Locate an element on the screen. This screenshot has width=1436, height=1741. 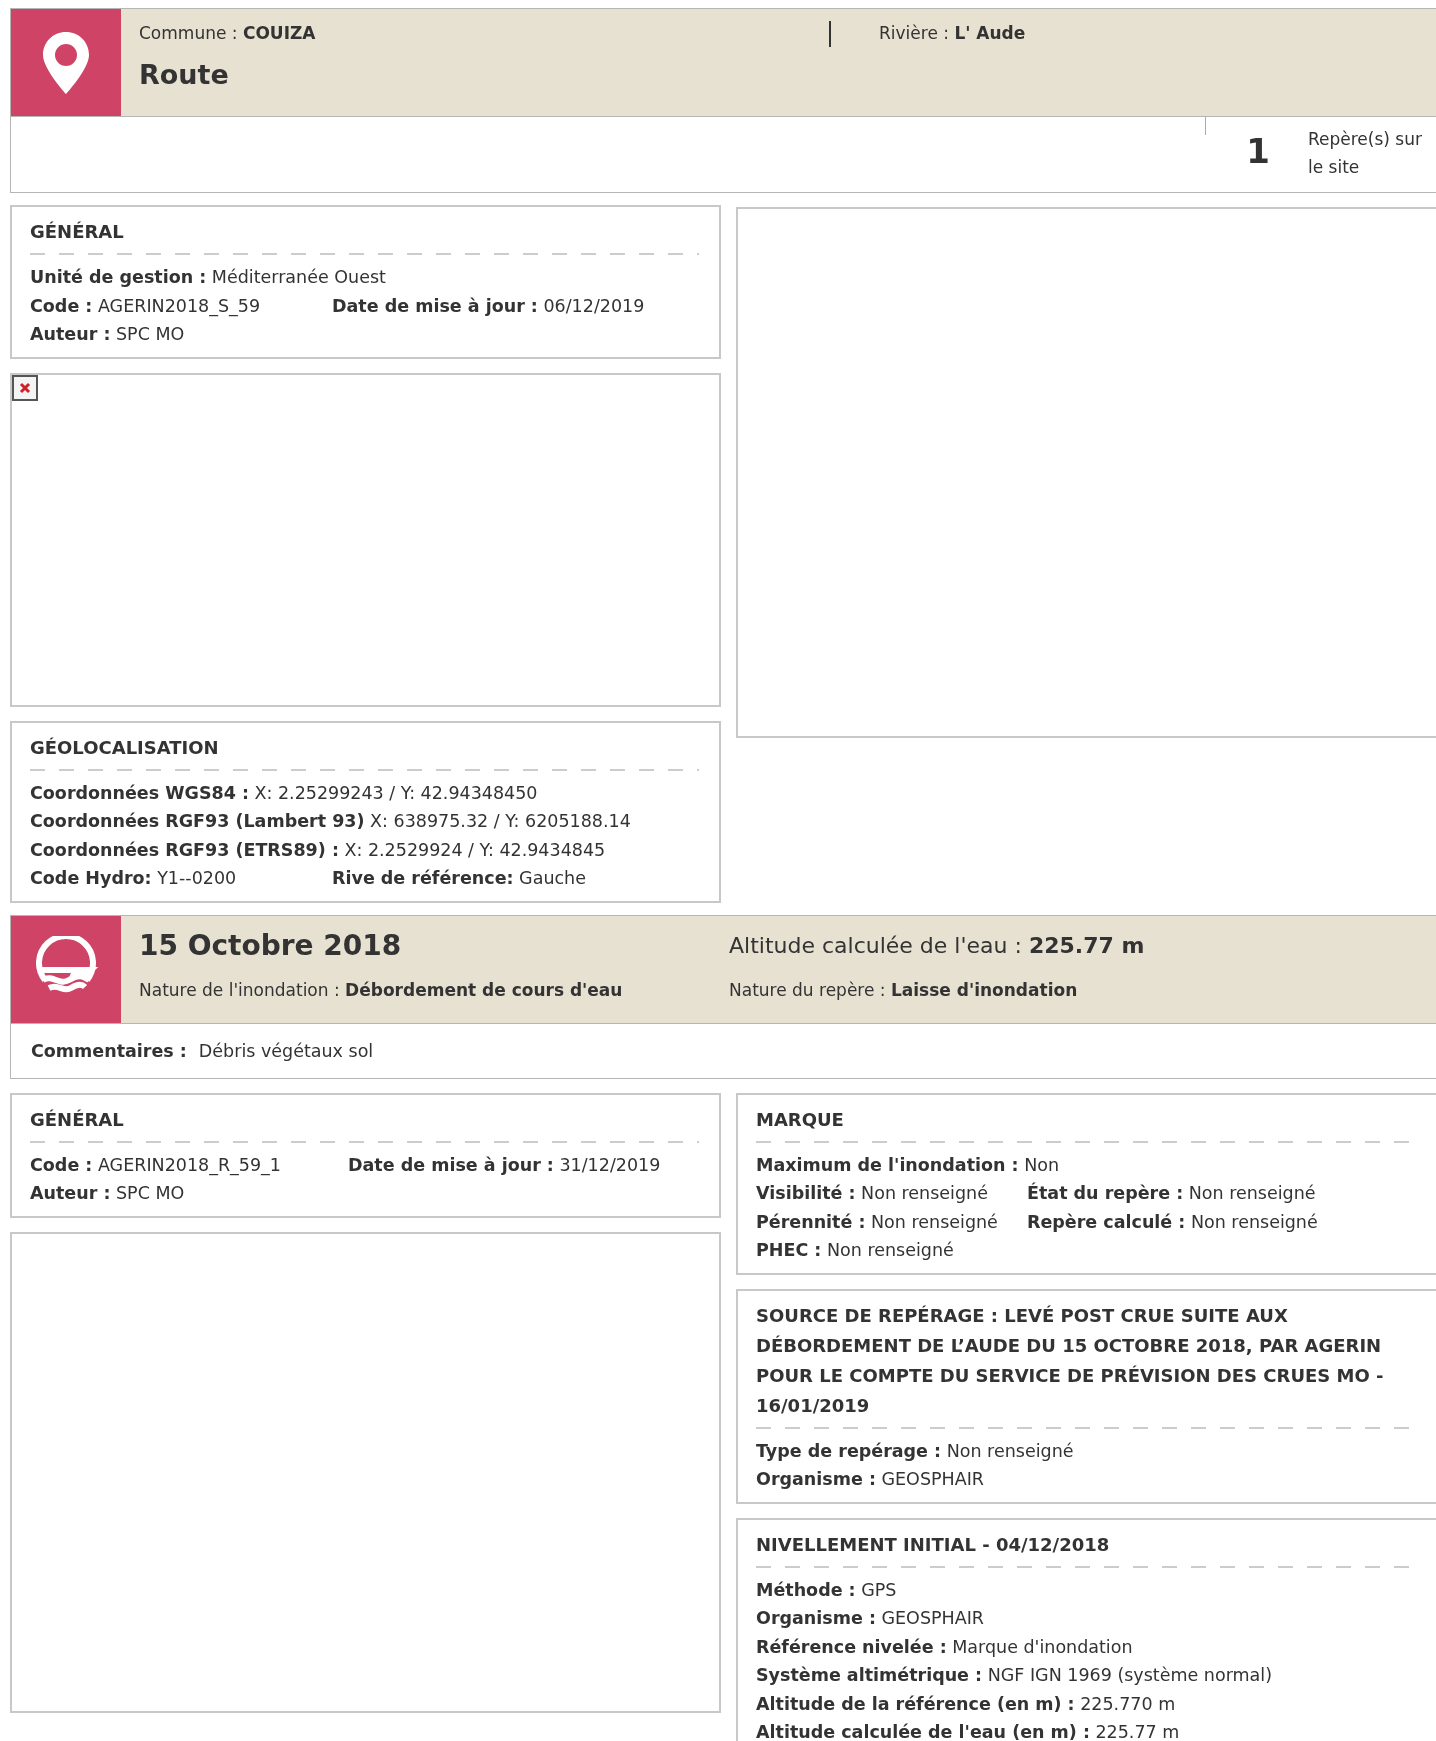
field-value: Non is located at coordinates (1042, 1164).